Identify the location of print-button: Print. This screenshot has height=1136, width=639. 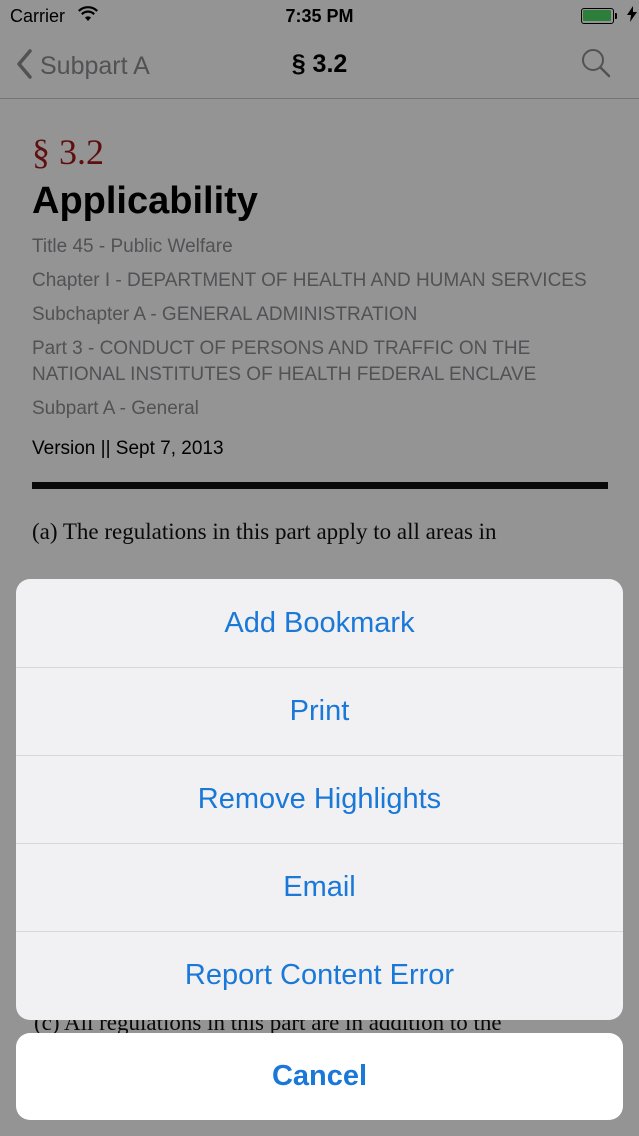
(319, 711).